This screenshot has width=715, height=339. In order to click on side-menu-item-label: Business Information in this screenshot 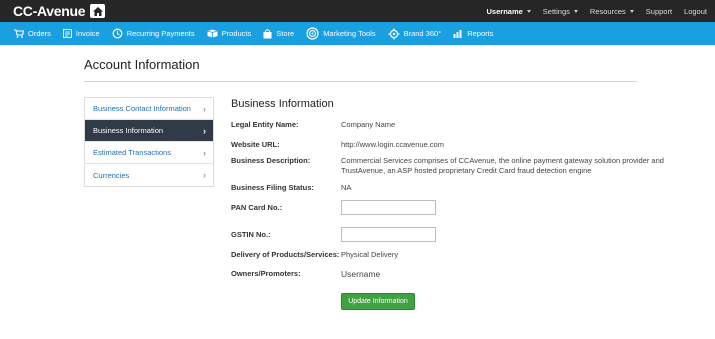, I will do `click(128, 130)`.